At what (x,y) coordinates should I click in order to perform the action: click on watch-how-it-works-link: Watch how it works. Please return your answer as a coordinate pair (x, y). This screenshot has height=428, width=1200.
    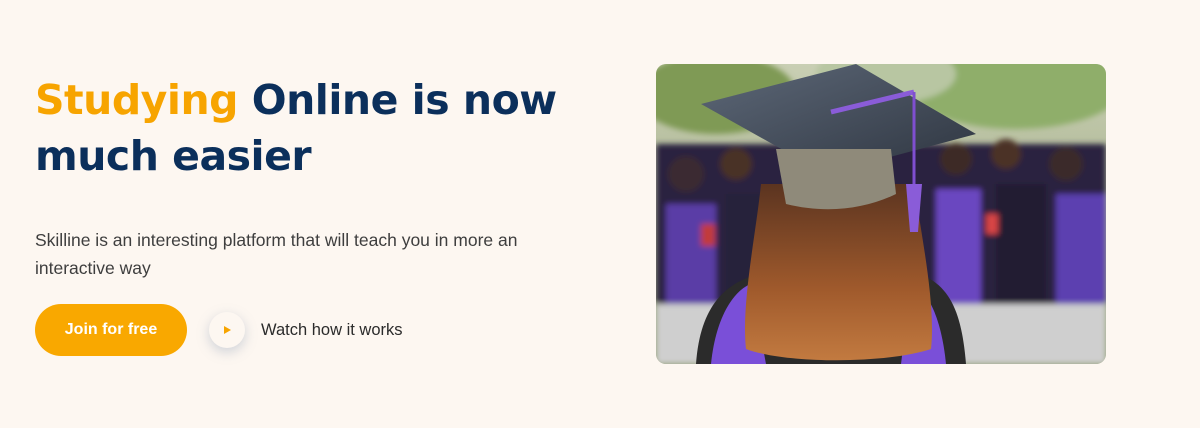
    Looking at the image, I should click on (306, 330).